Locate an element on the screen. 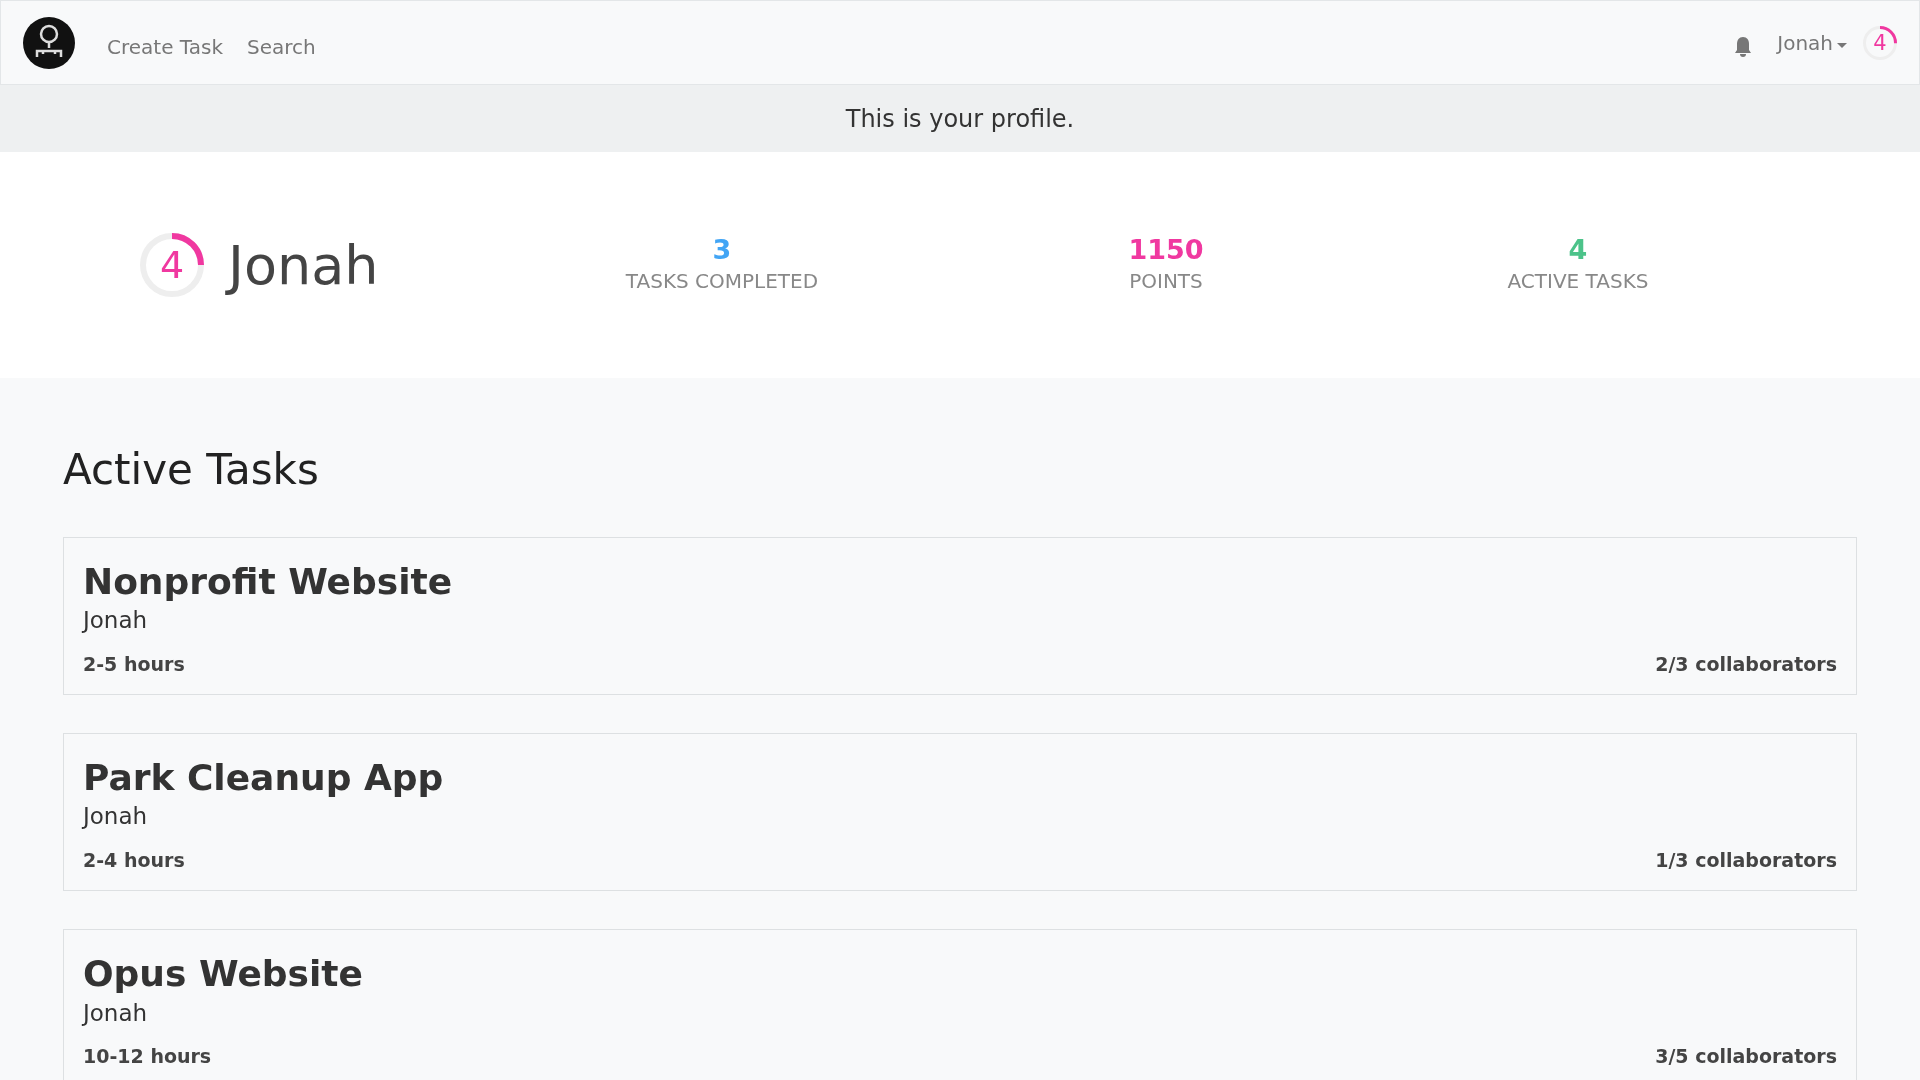 The image size is (1920, 1080). task-card: Nonprofit Website Jonah 2-5 hours 2/3 collaborators is located at coordinates (960, 616).